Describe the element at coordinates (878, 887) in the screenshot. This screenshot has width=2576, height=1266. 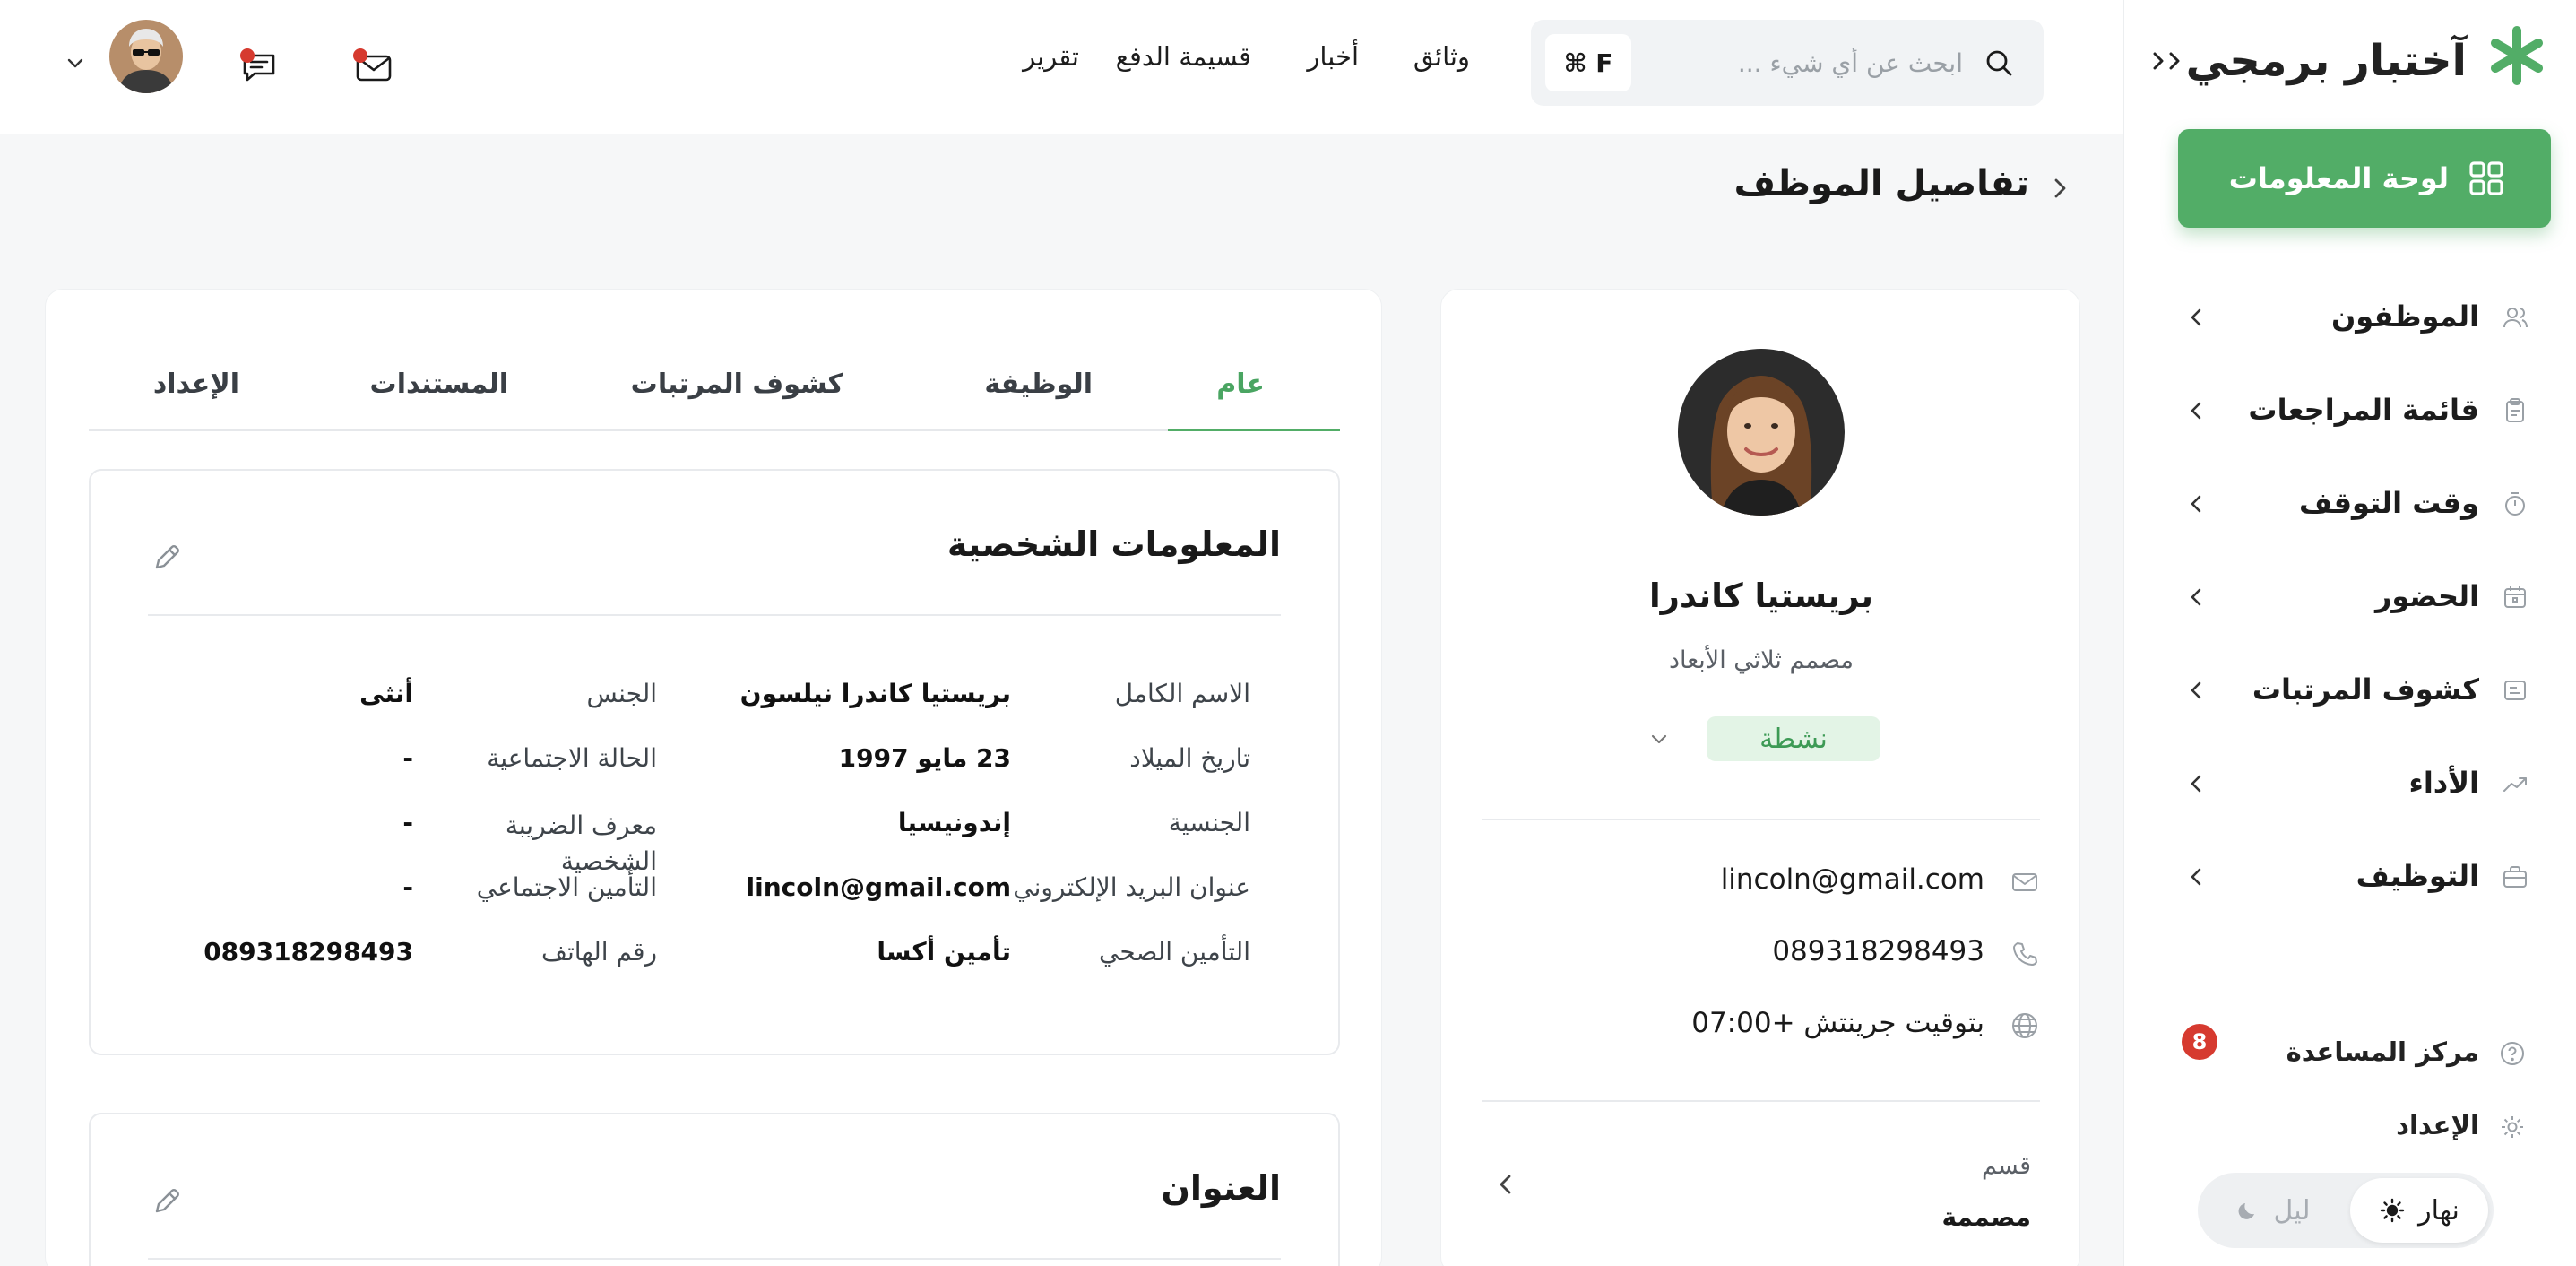
I see `field-value-email: lincoln@gmail.com` at that location.